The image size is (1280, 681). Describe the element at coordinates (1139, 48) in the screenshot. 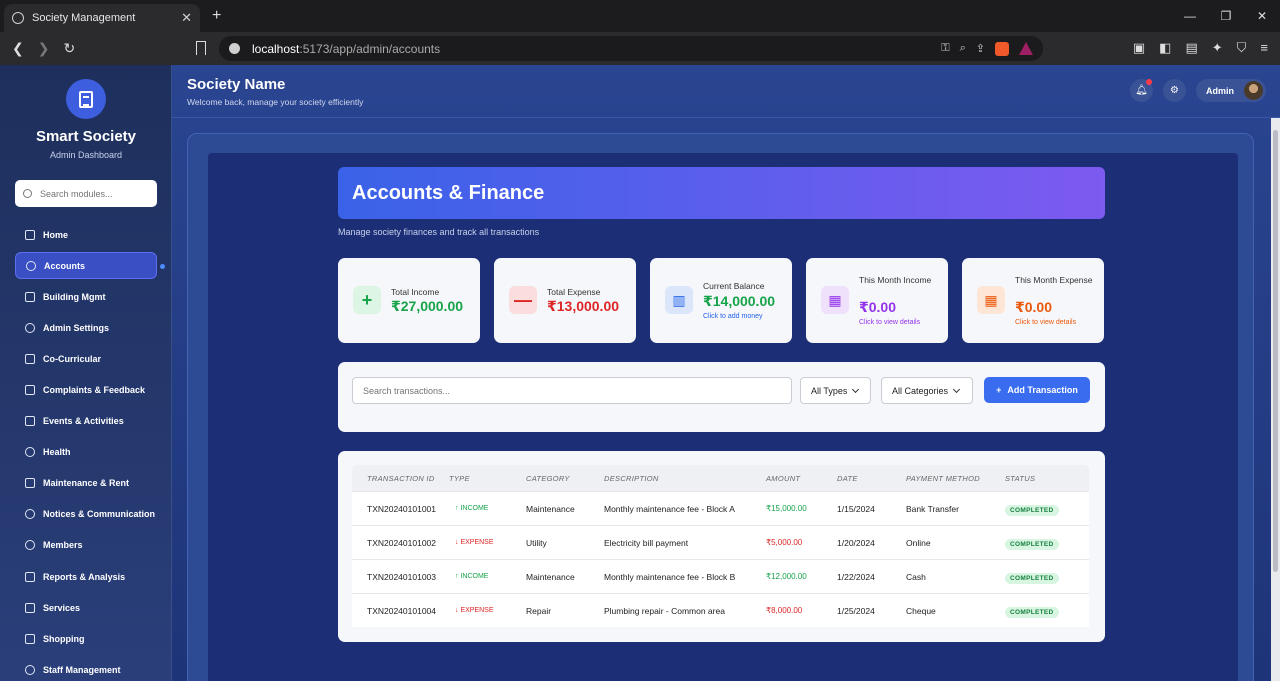

I see `media-icon: ▣` at that location.